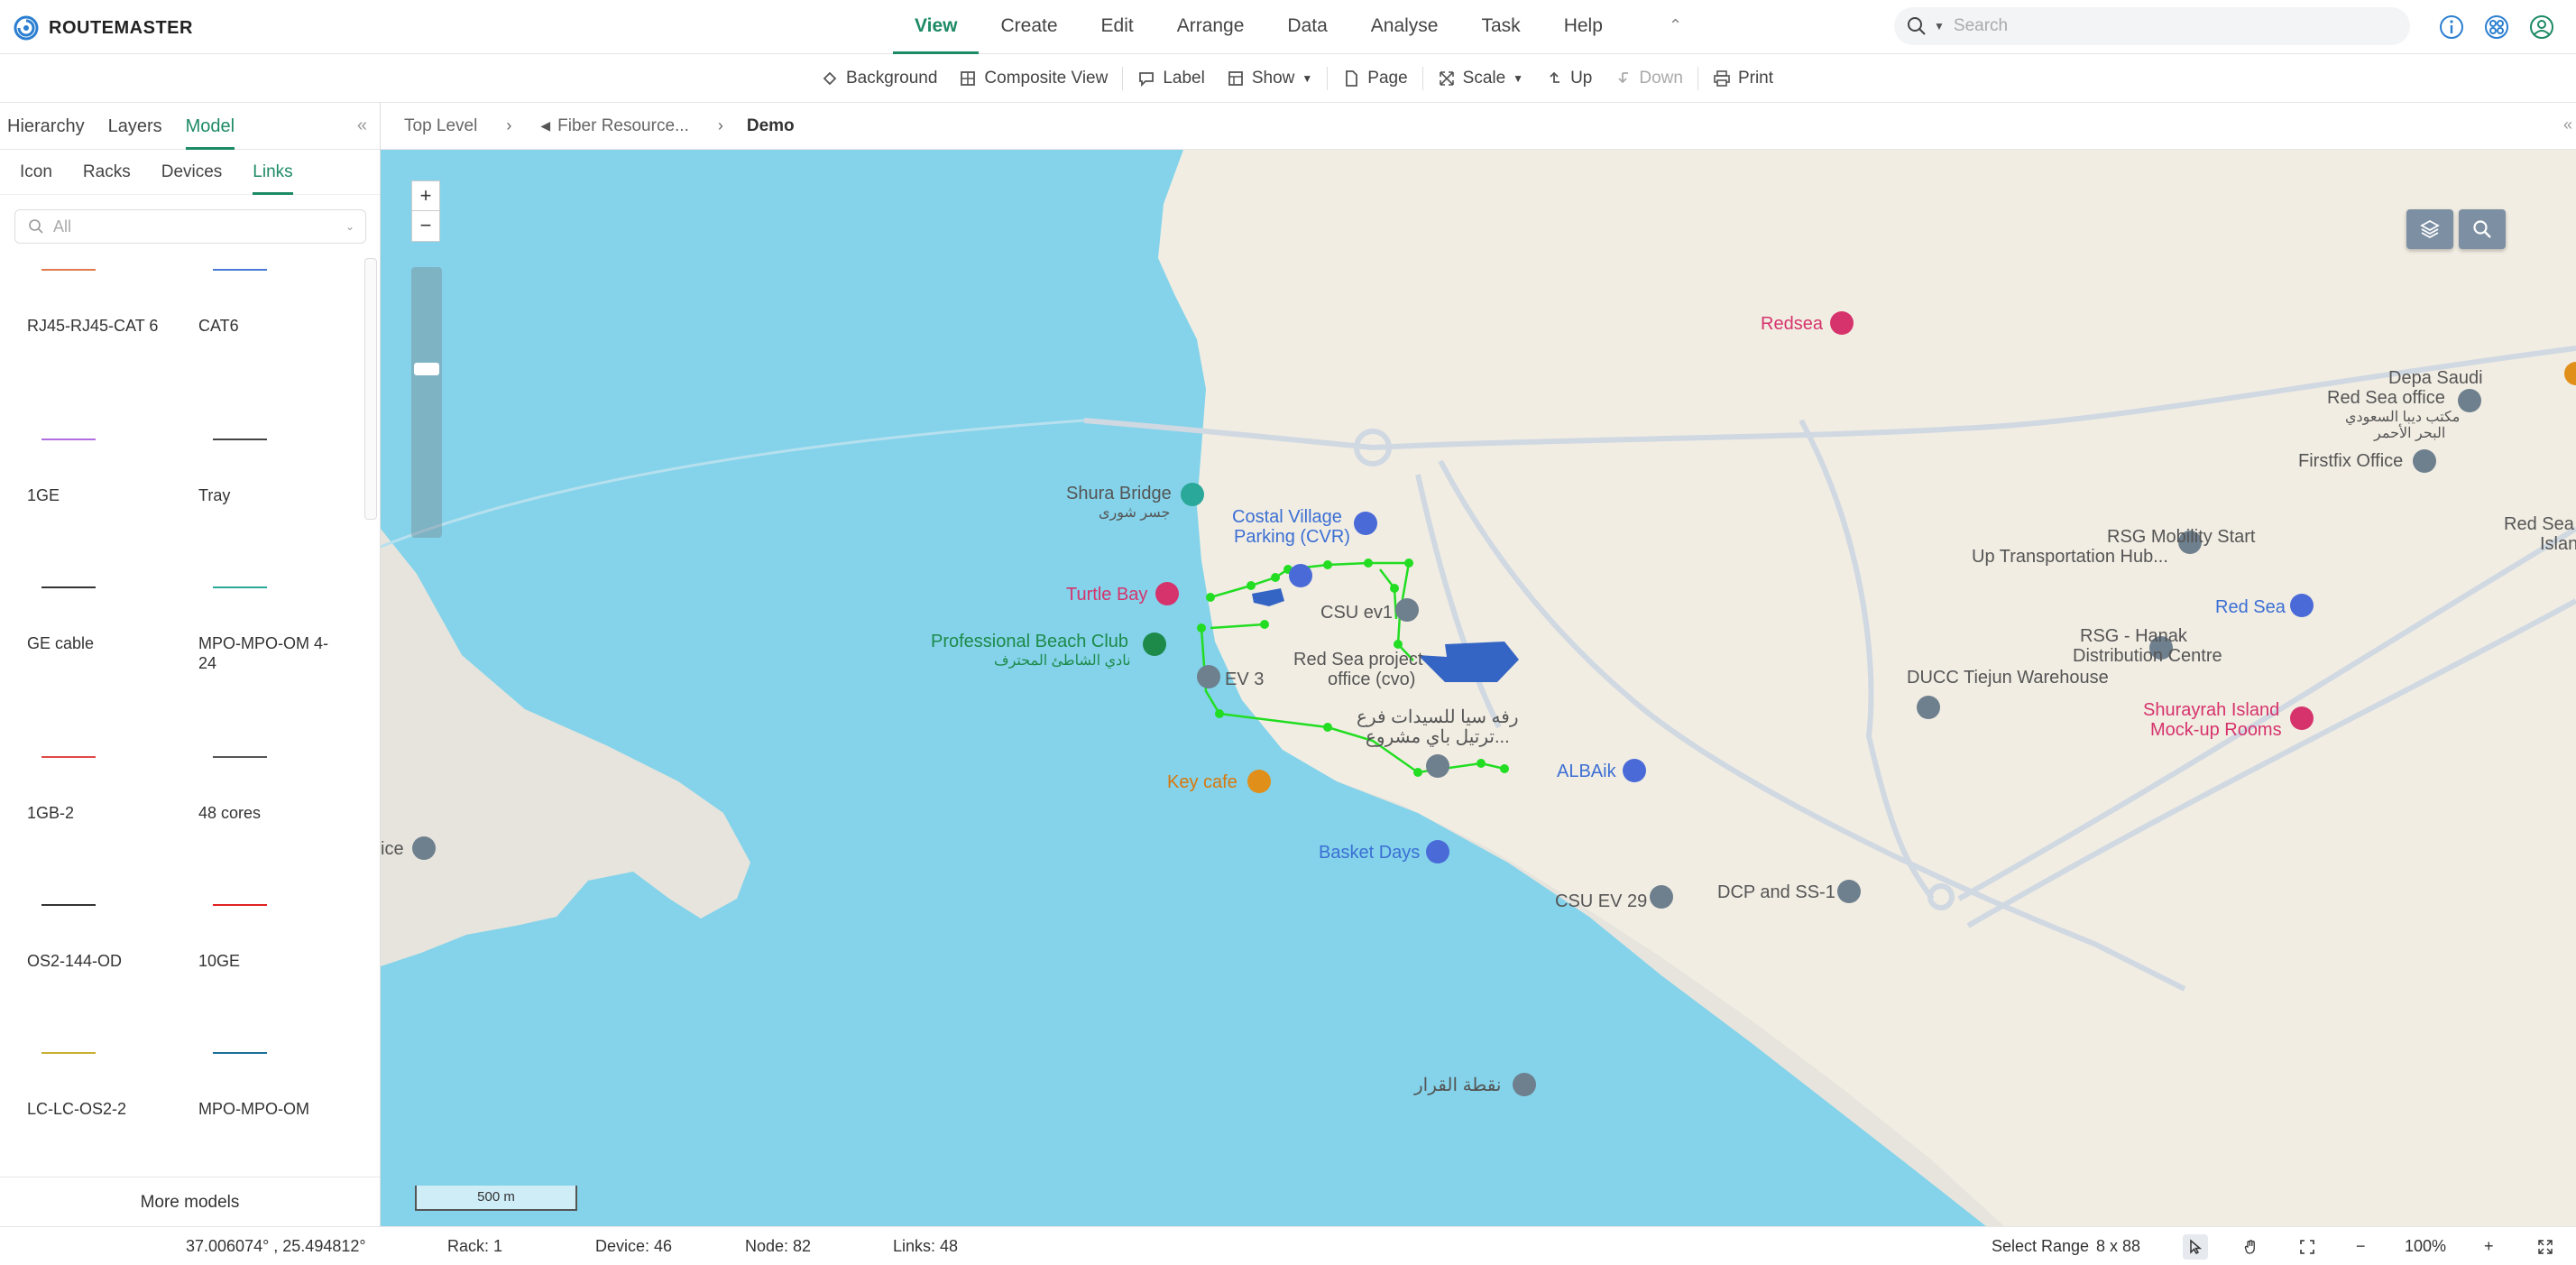 Image resolution: width=2576 pixels, height=1265 pixels. What do you see at coordinates (2211, 710) in the screenshot?
I see `poi-shurayrah-island: Shurayrah Island` at bounding box center [2211, 710].